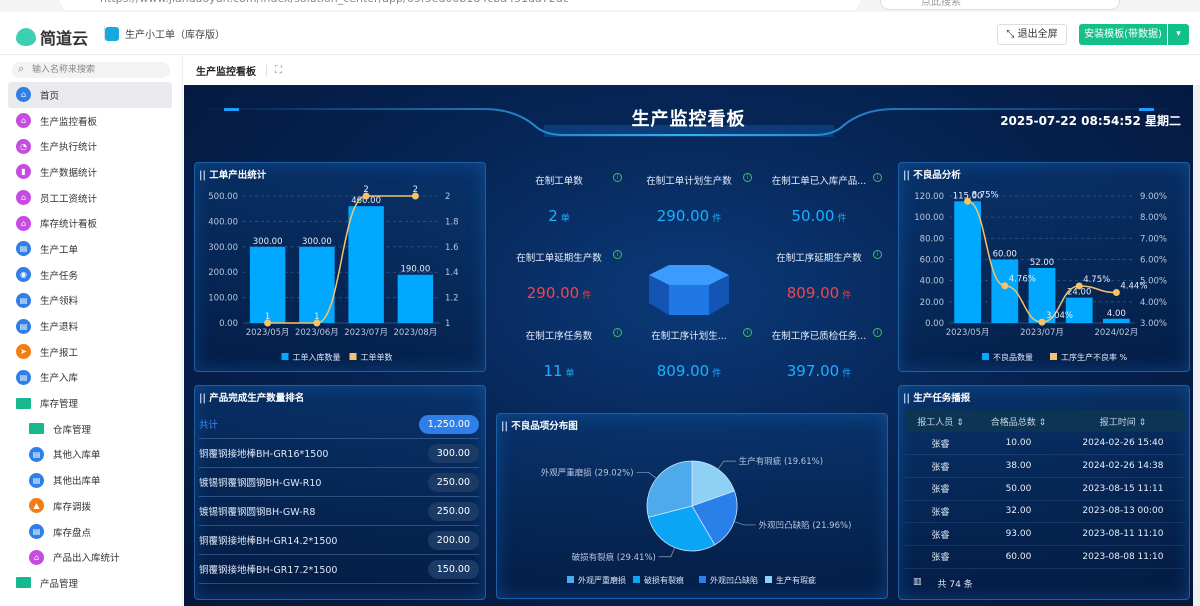 This screenshot has height=606, width=1200. What do you see at coordinates (1005, 291) in the screenshot?
I see `bar` at bounding box center [1005, 291].